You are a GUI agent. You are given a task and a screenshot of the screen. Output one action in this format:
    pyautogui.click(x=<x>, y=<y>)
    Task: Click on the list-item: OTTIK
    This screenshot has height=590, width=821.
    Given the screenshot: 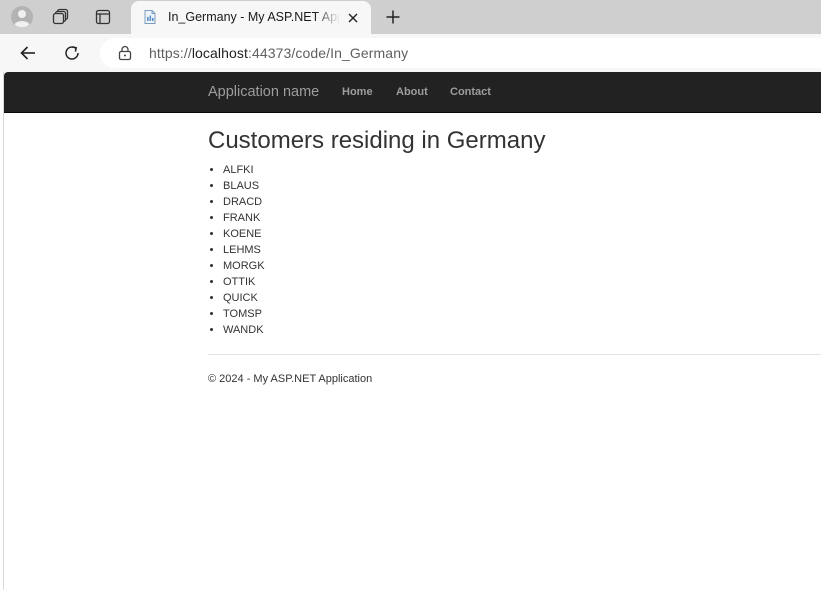 What is the action you would take?
    pyautogui.click(x=244, y=284)
    